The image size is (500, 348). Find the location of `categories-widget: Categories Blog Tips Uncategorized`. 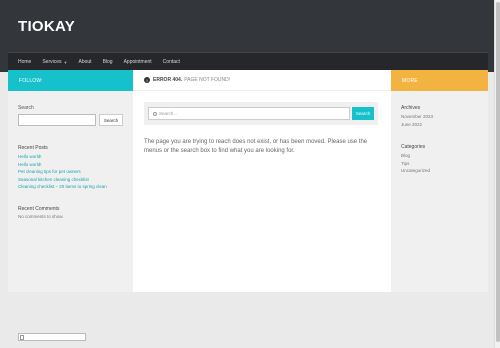

categories-widget: Categories Blog Tips Uncategorized is located at coordinates (439, 159).